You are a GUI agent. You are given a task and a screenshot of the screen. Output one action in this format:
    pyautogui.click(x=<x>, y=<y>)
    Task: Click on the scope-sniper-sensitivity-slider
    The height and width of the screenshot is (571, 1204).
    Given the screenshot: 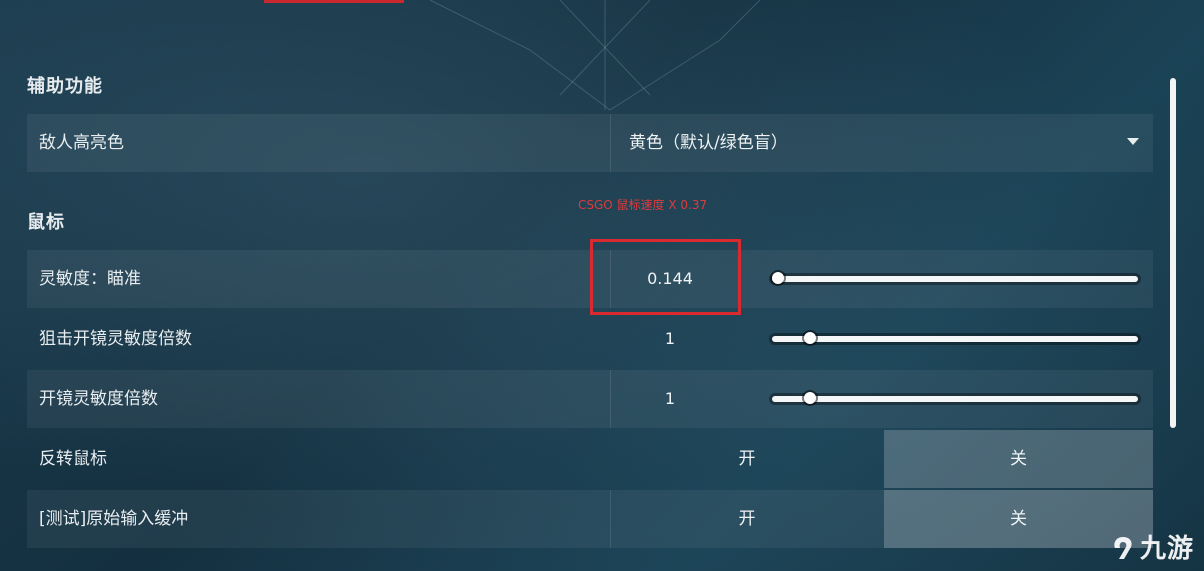 What is the action you would take?
    pyautogui.click(x=955, y=339)
    